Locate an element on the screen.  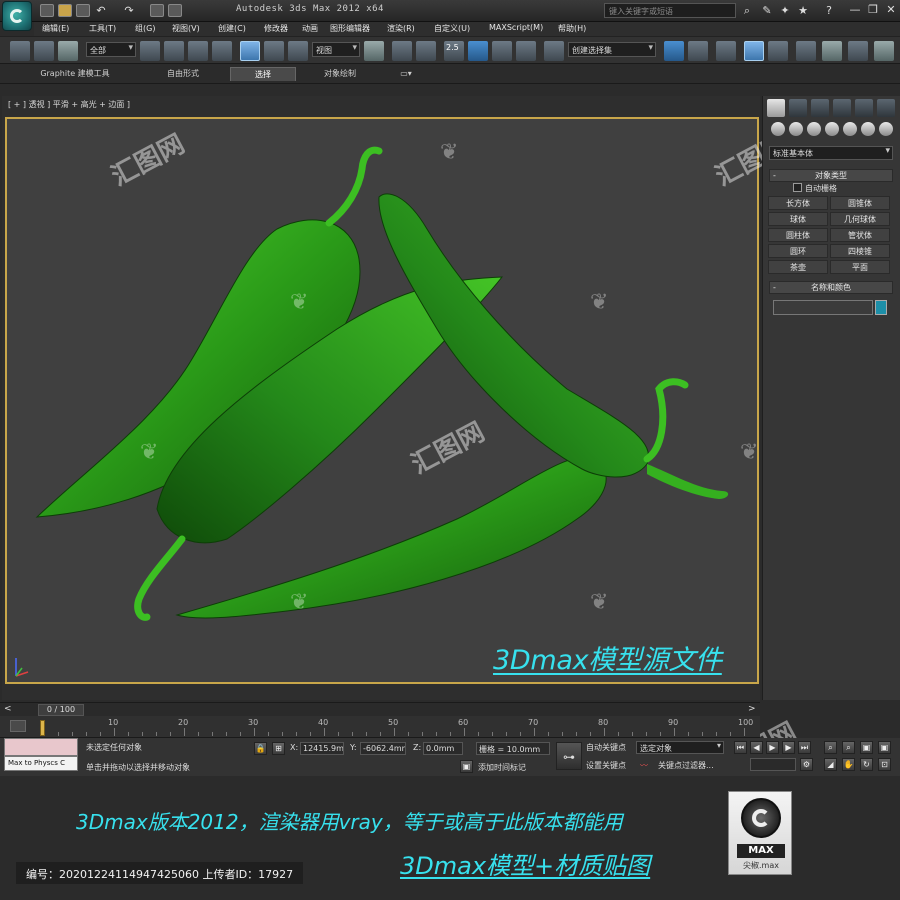
tube-button: 管状体 is located at coordinates (860, 235).